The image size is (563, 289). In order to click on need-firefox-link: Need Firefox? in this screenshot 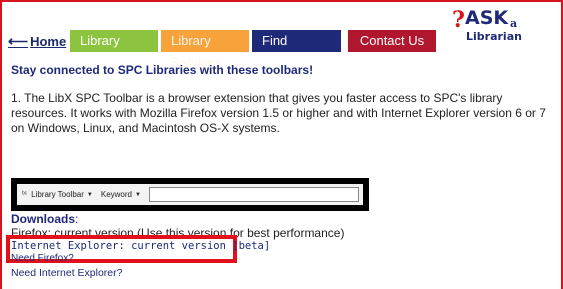, I will do `click(42, 258)`.